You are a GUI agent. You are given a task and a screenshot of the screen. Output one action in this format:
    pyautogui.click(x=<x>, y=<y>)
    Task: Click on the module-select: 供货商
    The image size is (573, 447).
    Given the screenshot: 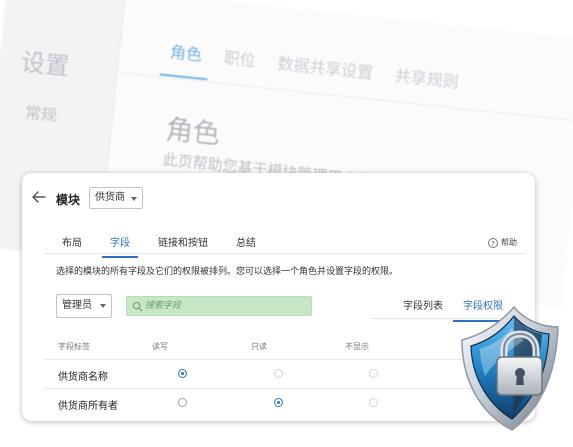 What is the action you would take?
    pyautogui.click(x=116, y=198)
    